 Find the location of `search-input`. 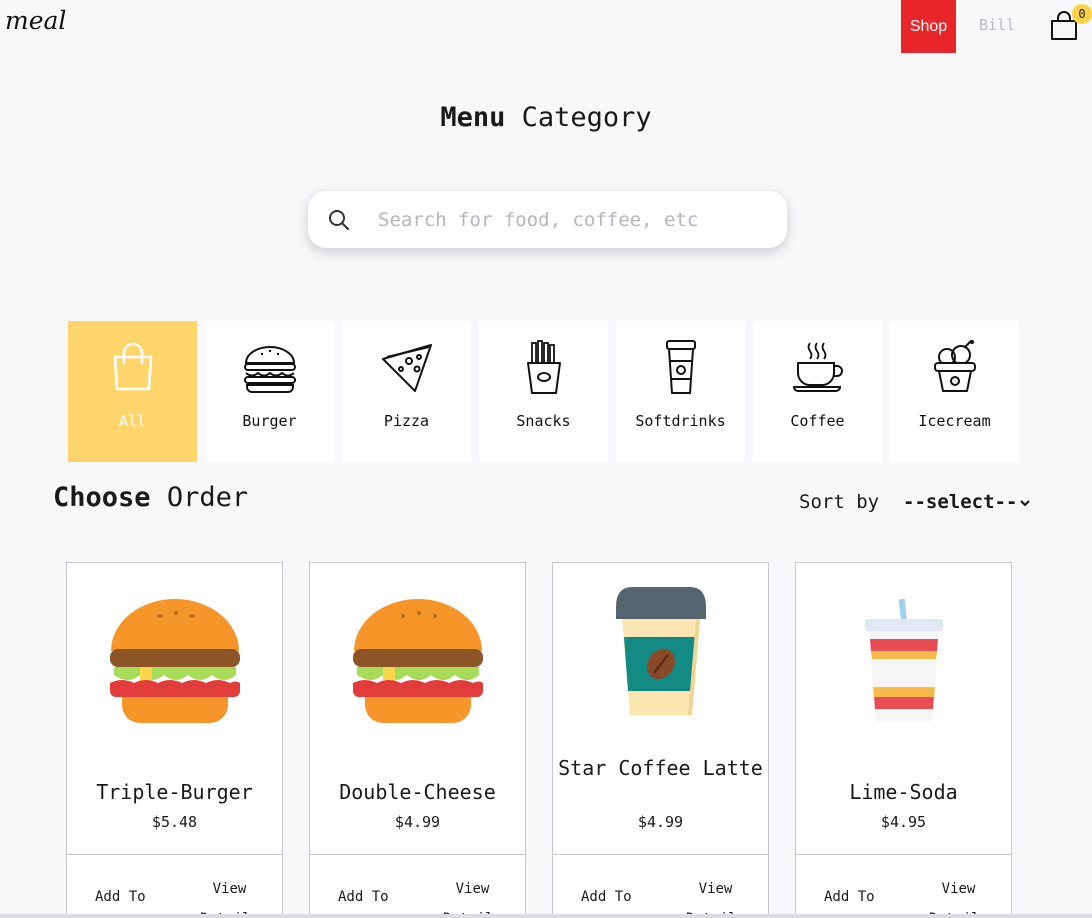

search-input is located at coordinates (573, 220).